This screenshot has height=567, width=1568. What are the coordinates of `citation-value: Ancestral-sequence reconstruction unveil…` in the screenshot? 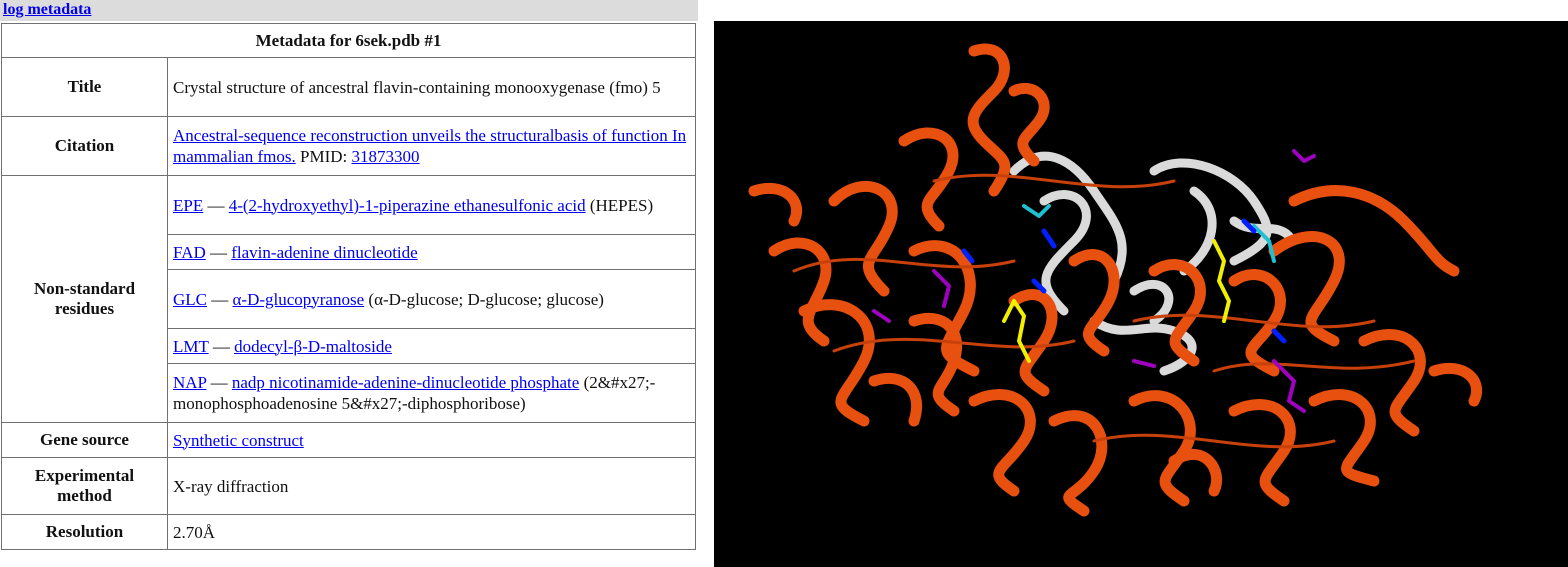 It's located at (431, 146).